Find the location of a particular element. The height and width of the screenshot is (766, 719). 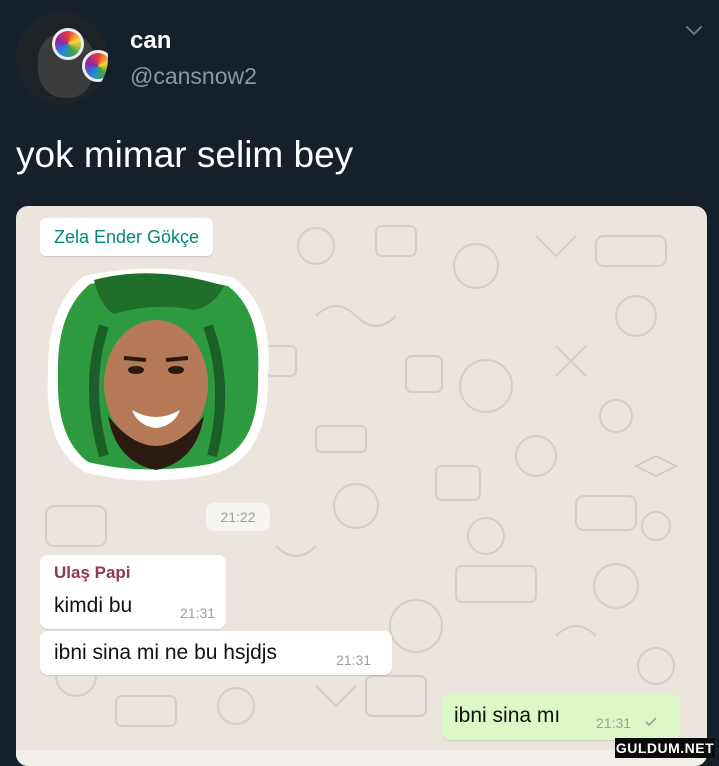

avatar is located at coordinates (62, 58).